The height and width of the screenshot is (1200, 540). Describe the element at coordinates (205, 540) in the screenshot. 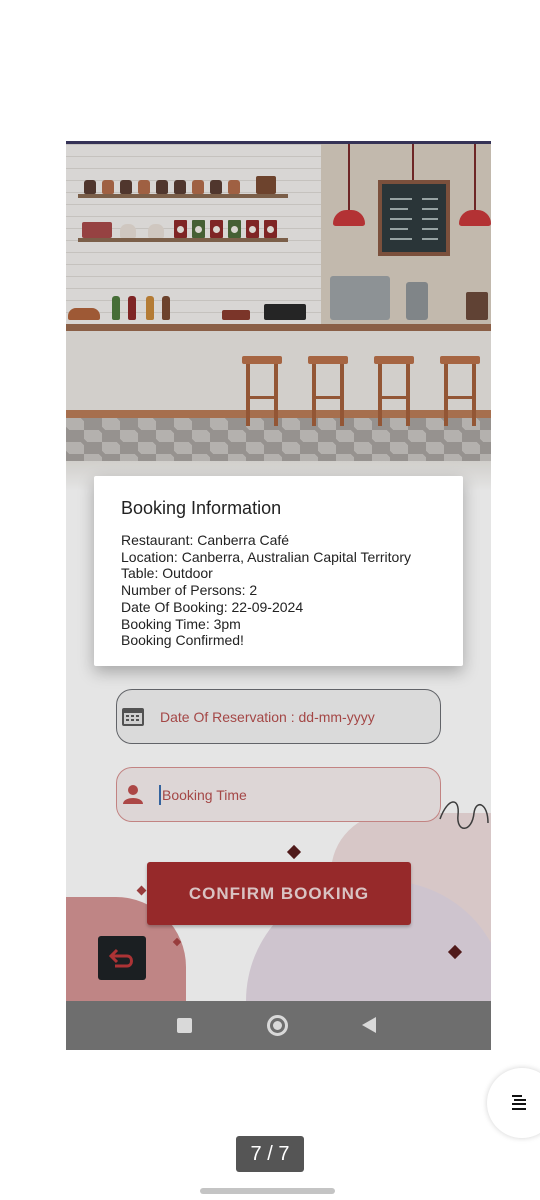

I see `restaurant-line: Restaurant: Canberra Café` at that location.